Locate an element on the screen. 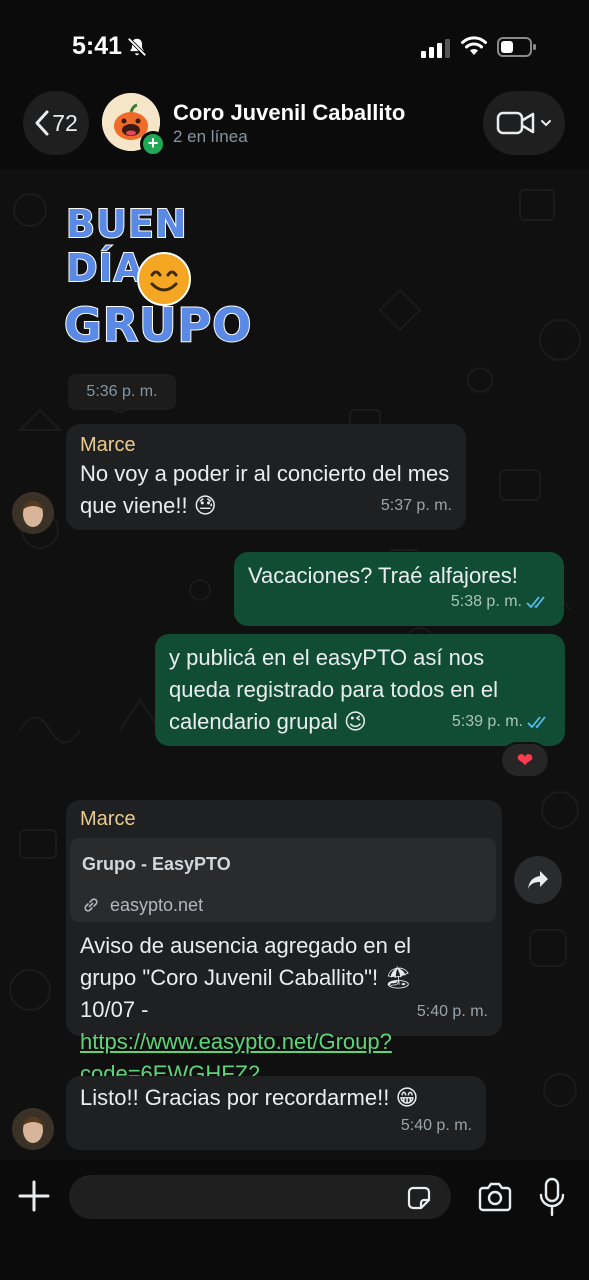 Image resolution: width=589 pixels, height=1280 pixels. camera-icon is located at coordinates (495, 1197).